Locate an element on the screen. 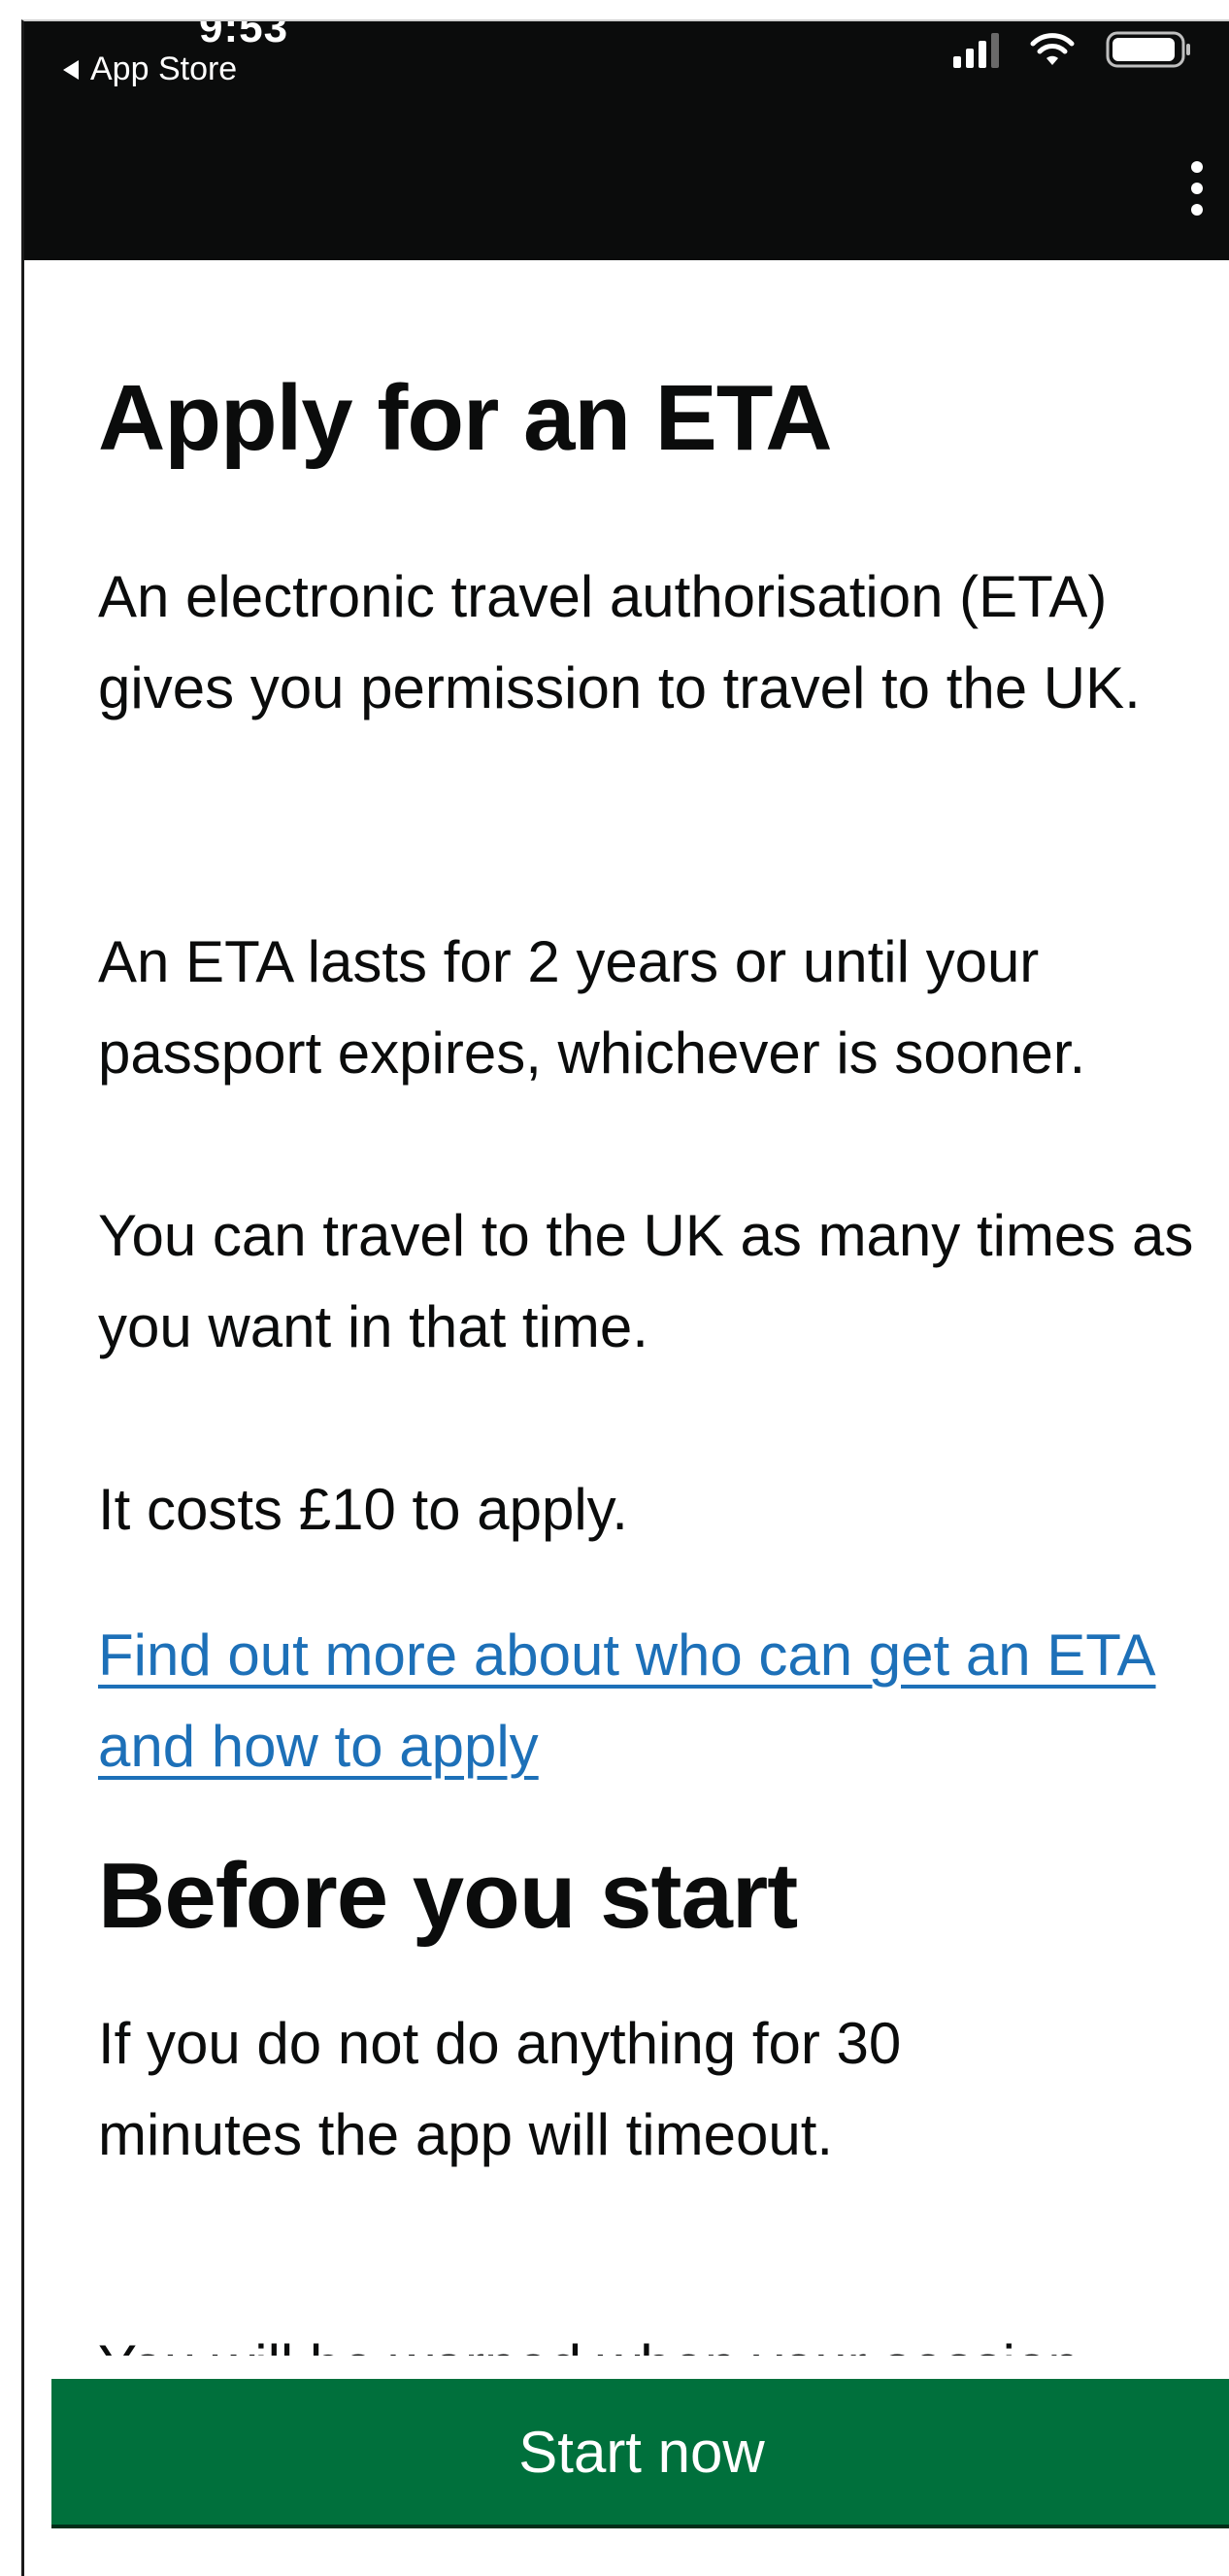 This screenshot has height=2576, width=1229. back-to-app-store-link: App Store is located at coordinates (150, 69).